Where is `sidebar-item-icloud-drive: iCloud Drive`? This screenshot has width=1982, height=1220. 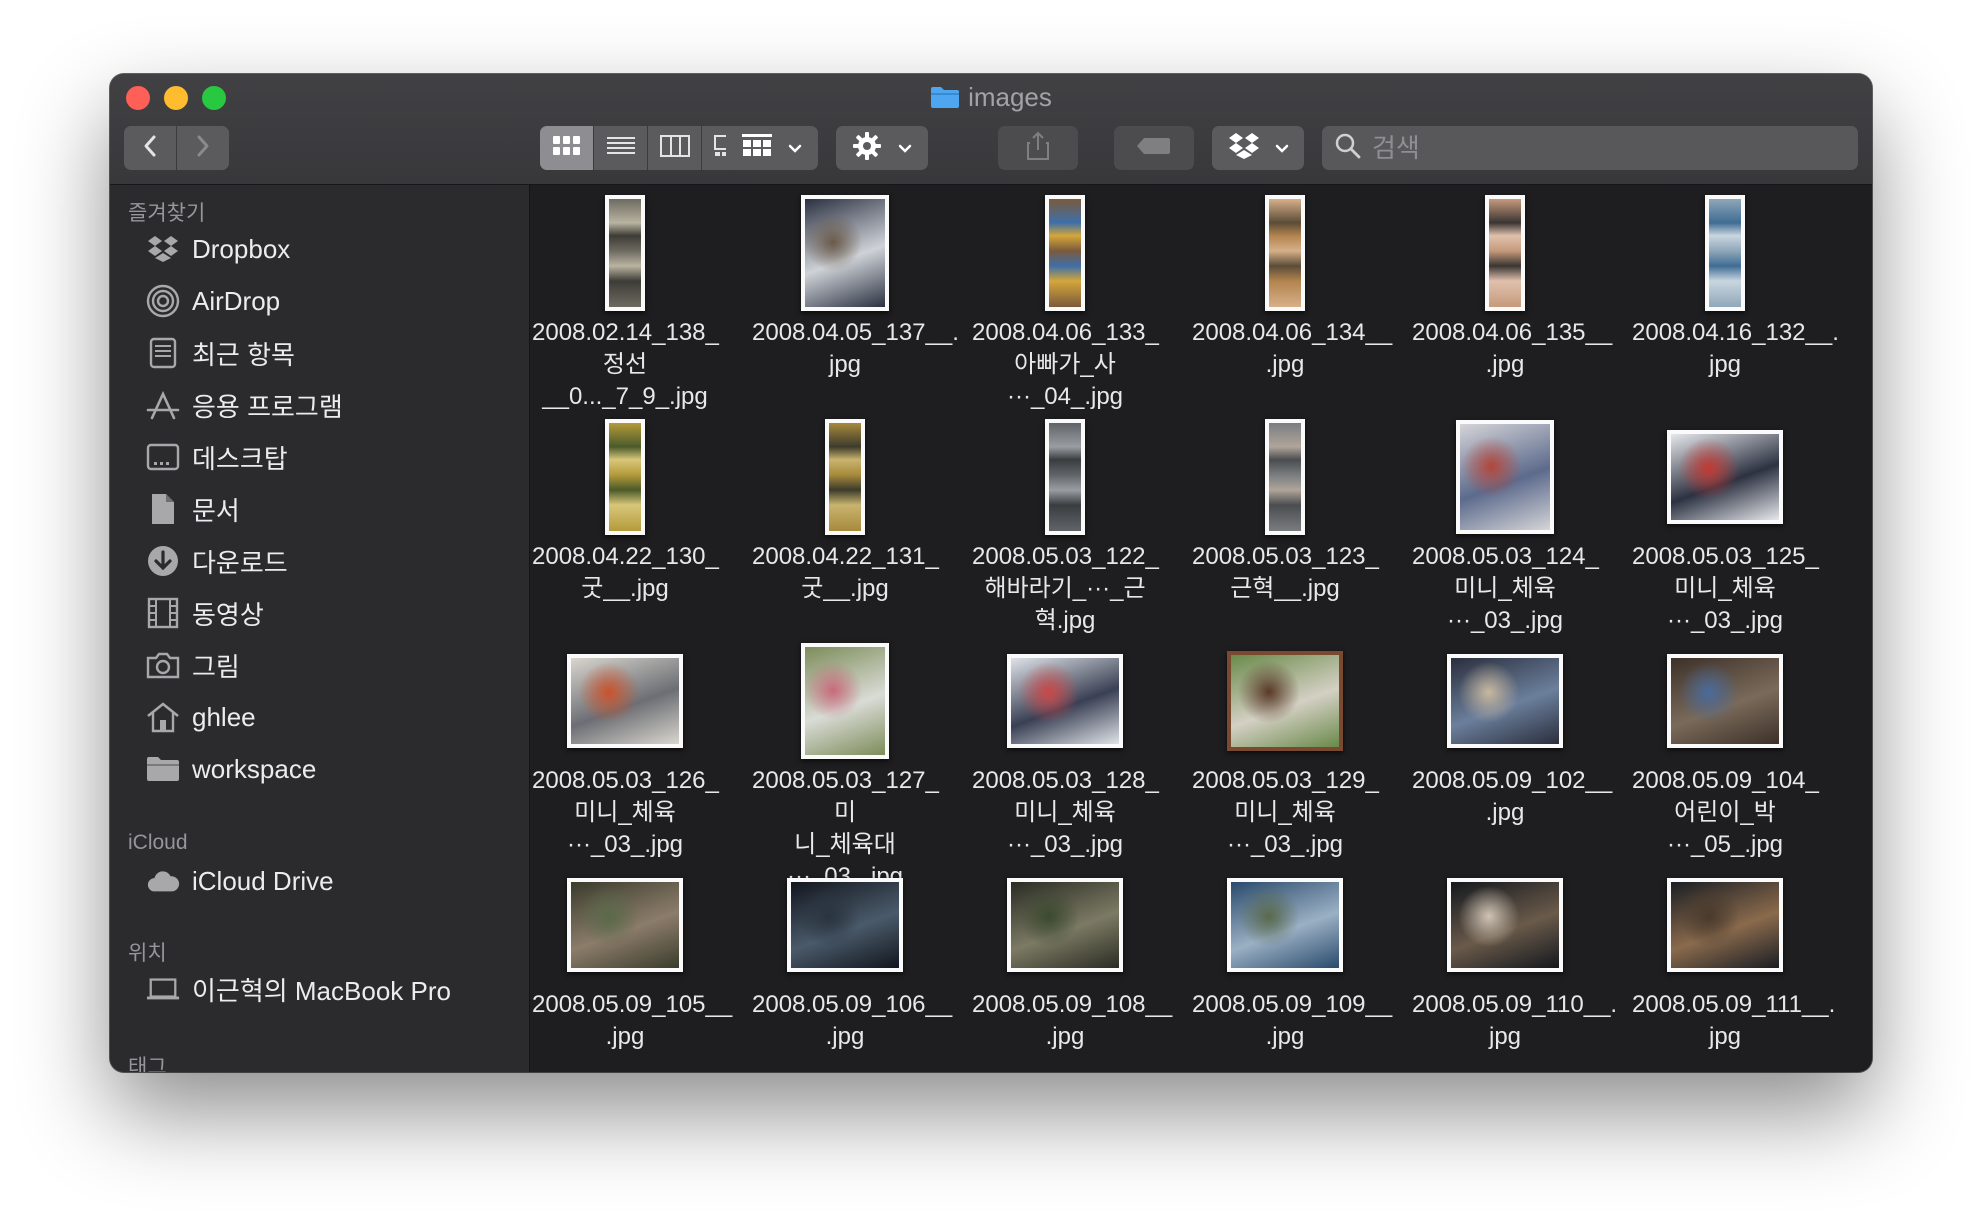
sidebar-item-icloud-drive: iCloud Drive is located at coordinates (240, 881).